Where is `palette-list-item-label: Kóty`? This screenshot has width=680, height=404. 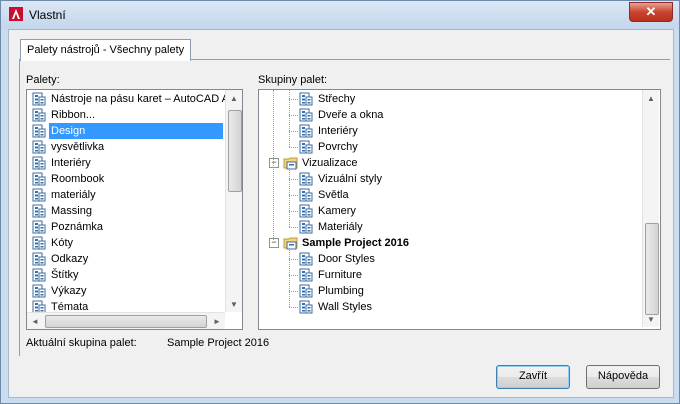 palette-list-item-label: Kóty is located at coordinates (62, 243).